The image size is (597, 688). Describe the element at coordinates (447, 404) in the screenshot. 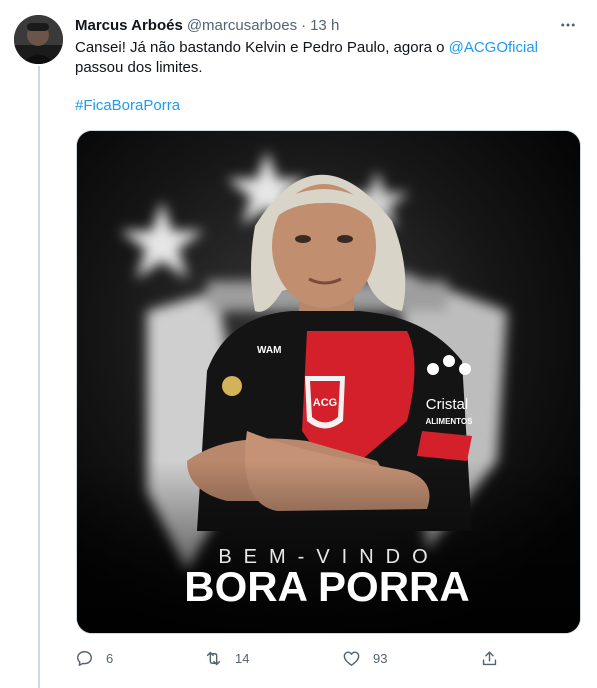

I see `jersey-sponsor-line1: Cristal` at that location.